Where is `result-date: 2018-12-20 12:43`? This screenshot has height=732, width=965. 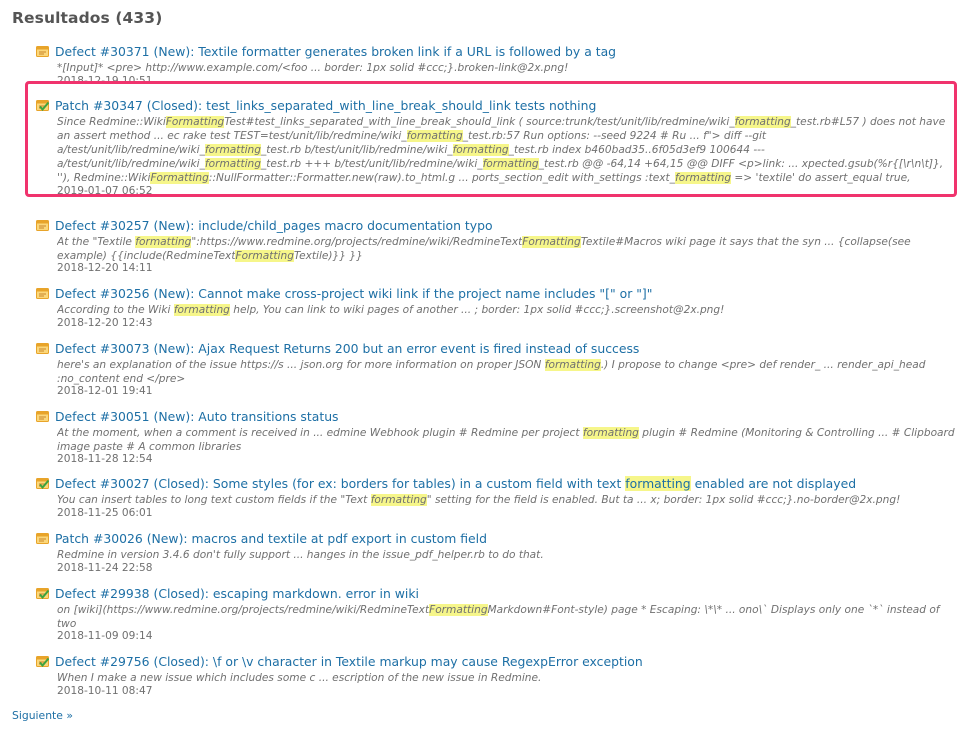 result-date: 2018-12-20 12:43 is located at coordinates (105, 323).